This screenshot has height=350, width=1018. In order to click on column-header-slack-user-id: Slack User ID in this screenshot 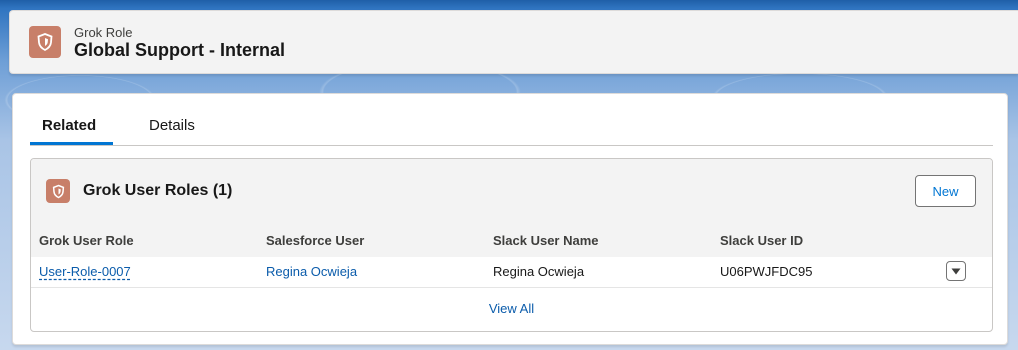, I will do `click(761, 240)`.